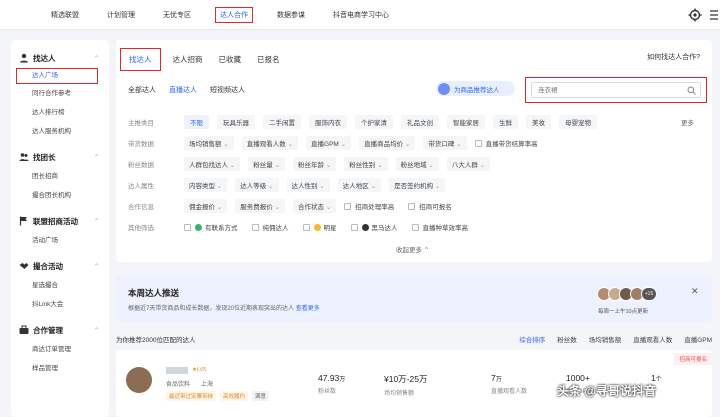 The image size is (720, 417). I want to click on avatar-stack: +15, so click(627, 294).